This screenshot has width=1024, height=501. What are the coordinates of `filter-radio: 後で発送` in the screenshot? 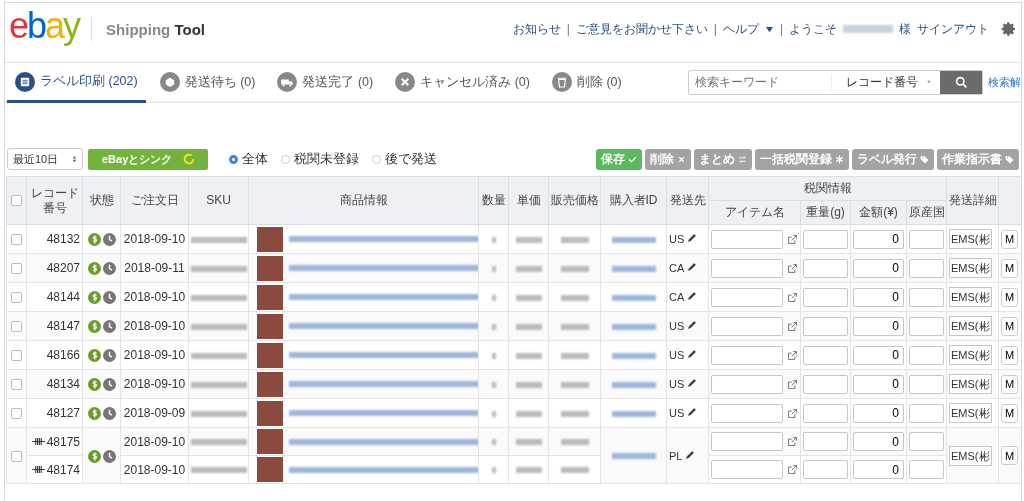 It's located at (405, 159).